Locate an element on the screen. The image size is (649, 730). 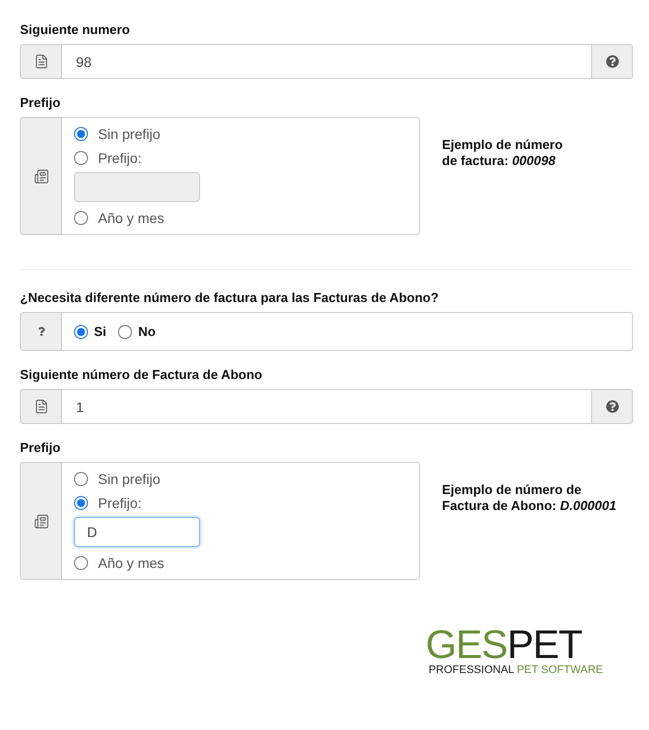
logo-tagline-part: PROFESSIONAL is located at coordinates (471, 670).